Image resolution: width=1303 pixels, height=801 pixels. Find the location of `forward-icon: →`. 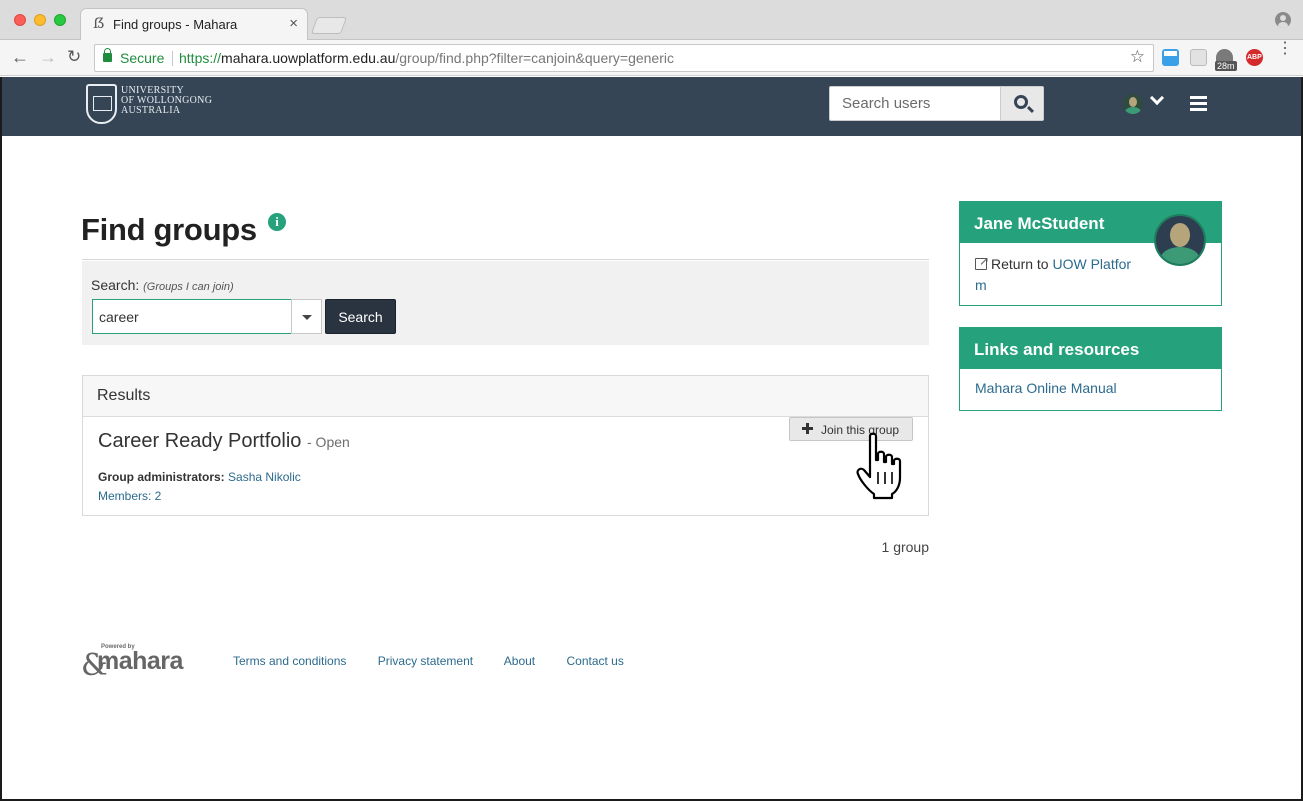

forward-icon: → is located at coordinates (48, 57).